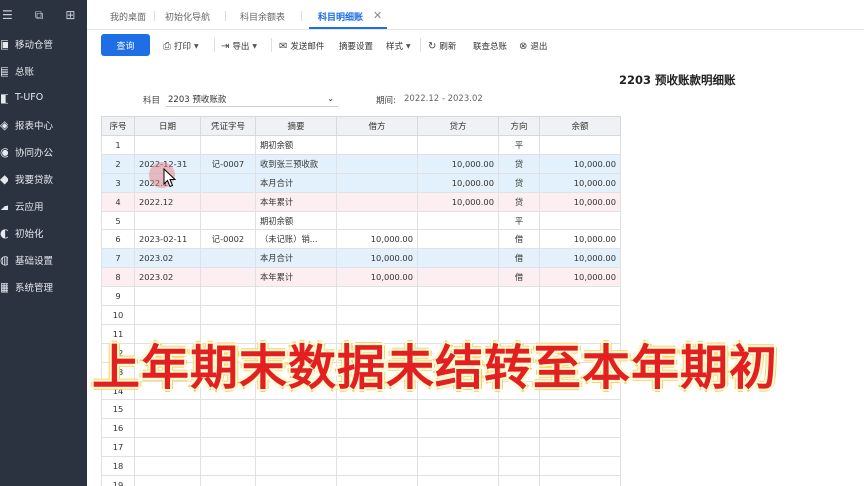 This screenshot has width=864, height=486. What do you see at coordinates (7, 15) in the screenshot?
I see `toggle-icon: ☰` at bounding box center [7, 15].